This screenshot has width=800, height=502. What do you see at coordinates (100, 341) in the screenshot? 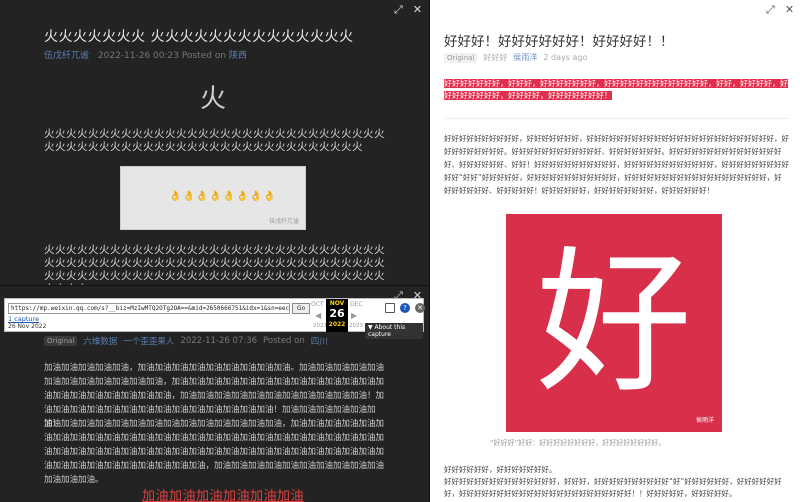
I see `author-name: 六维数据` at bounding box center [100, 341].